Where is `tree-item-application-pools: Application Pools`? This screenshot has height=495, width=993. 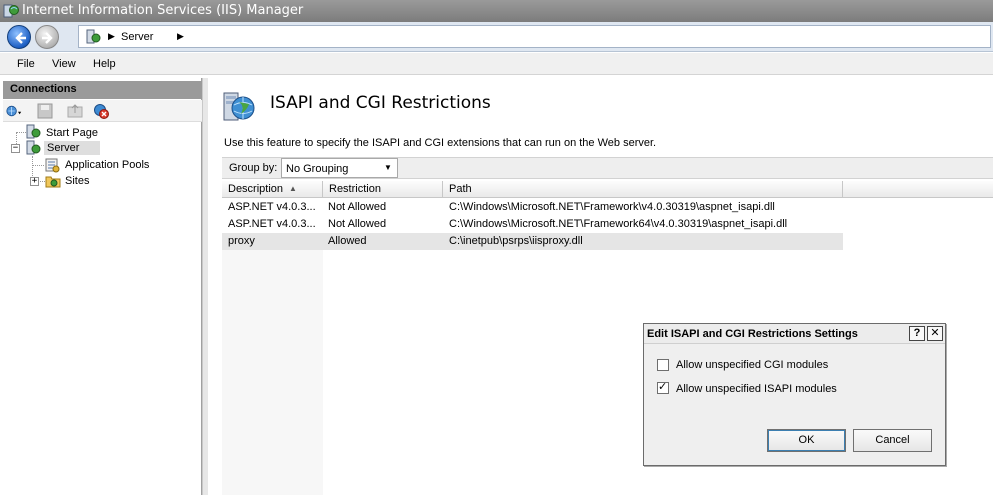
tree-item-application-pools: Application Pools is located at coordinates (107, 165).